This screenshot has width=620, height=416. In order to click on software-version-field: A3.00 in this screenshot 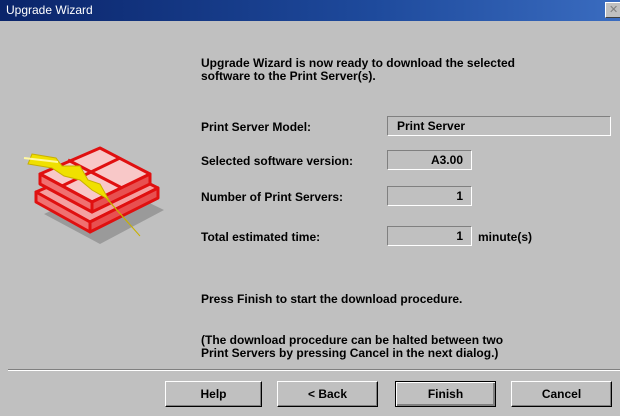, I will do `click(429, 160)`.